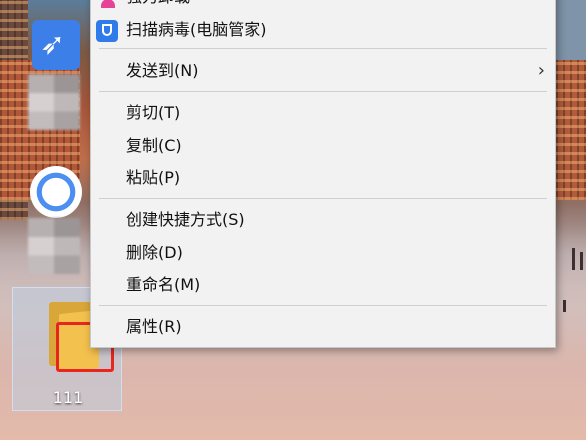 This screenshot has height=440, width=586. I want to click on menu-item-label: 强力卸载, so click(158, 6).